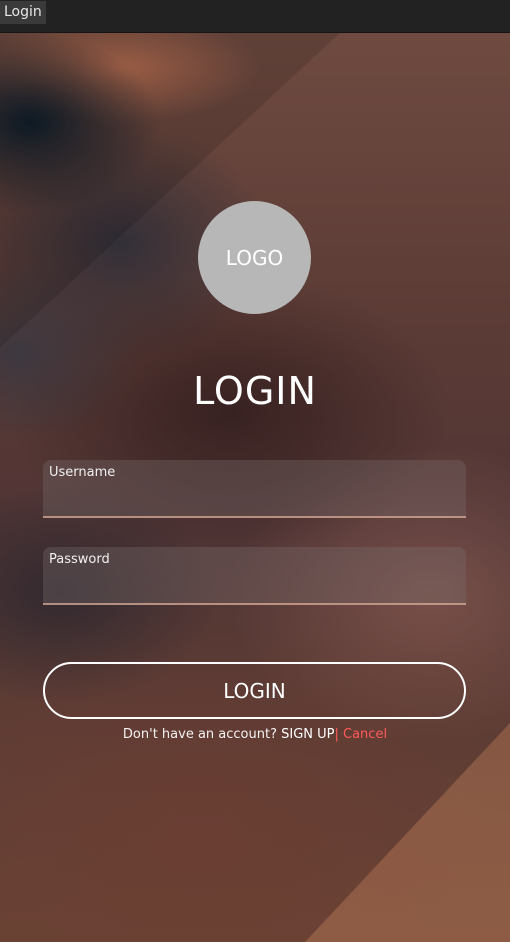 This screenshot has width=510, height=942. Describe the element at coordinates (254, 690) in the screenshot. I see `login-button: LOGIN` at that location.